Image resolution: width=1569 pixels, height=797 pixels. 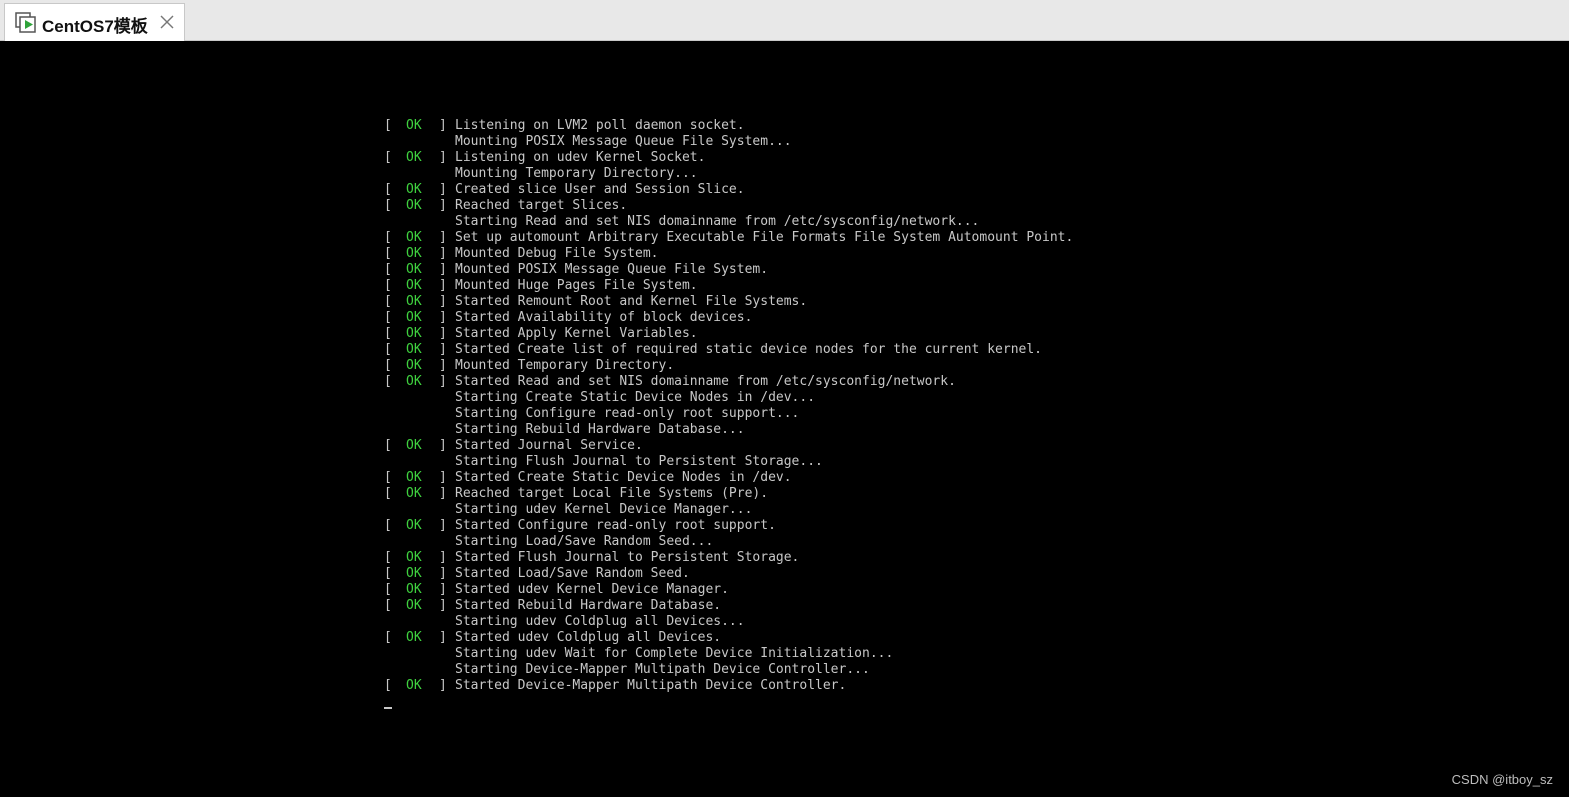 What do you see at coordinates (588, 637) in the screenshot?
I see `log-message: Started udev Coldplug all Devices.` at bounding box center [588, 637].